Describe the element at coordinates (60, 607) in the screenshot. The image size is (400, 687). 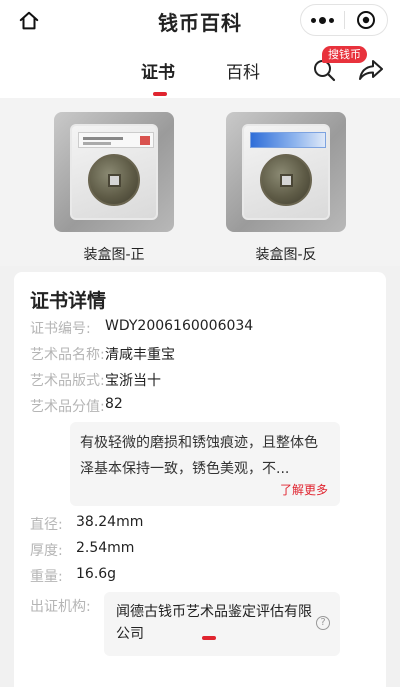
I see `issuer-label: 出证机构:` at that location.